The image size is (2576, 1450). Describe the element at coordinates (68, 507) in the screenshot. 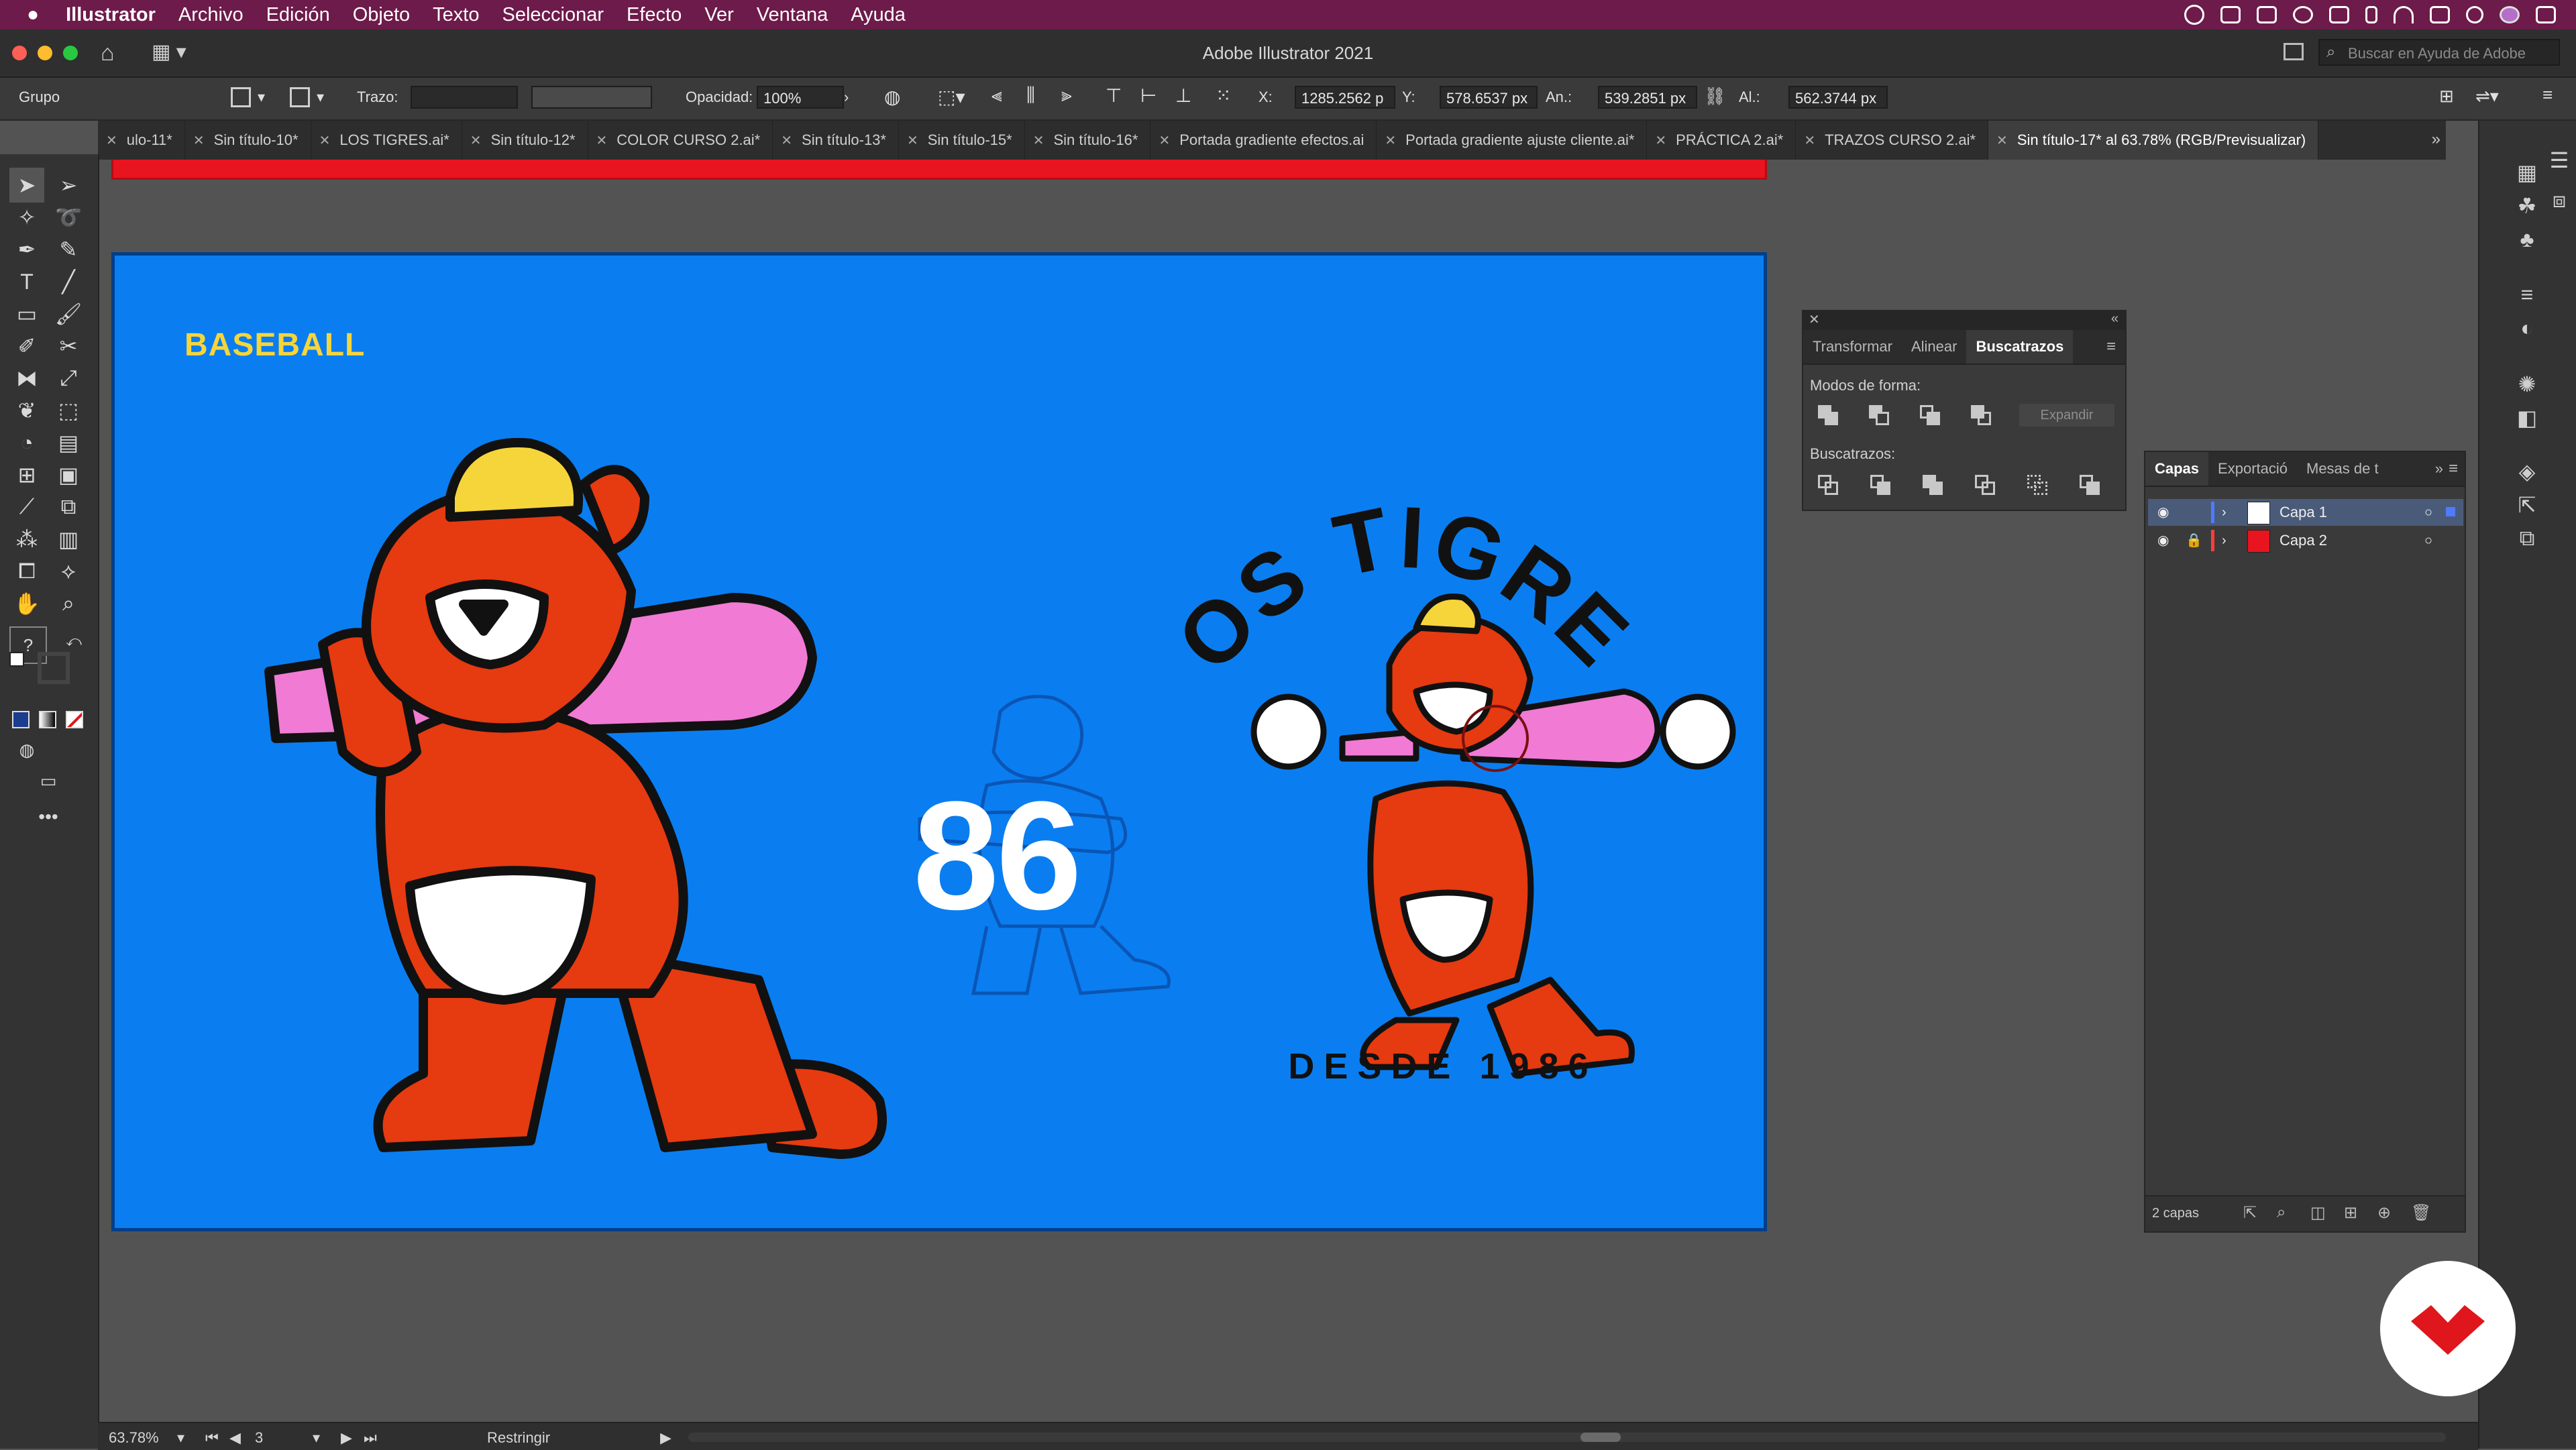

I see `blend-tool-icon: ⧉` at that location.